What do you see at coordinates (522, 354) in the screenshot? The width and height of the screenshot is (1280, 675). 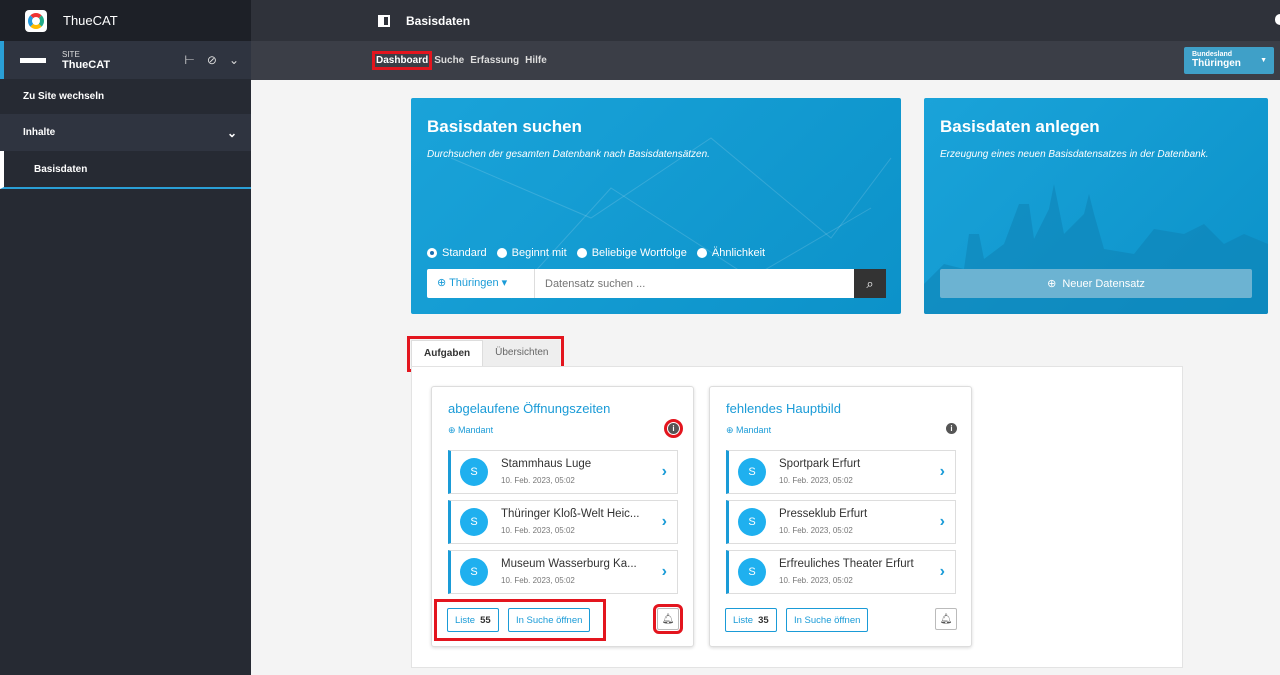 I see `tab-uebersichten: Übersichten` at bounding box center [522, 354].